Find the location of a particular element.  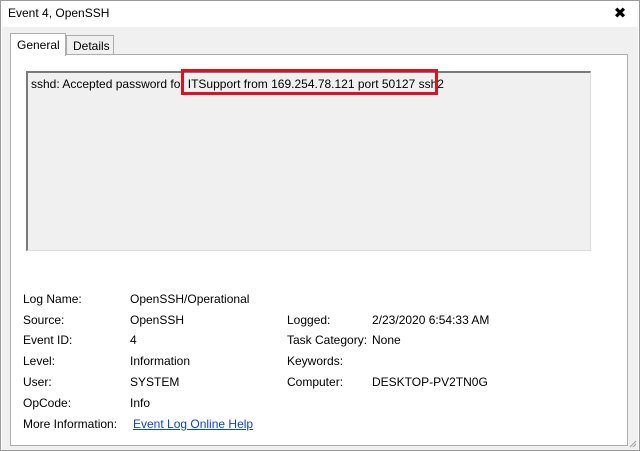

computer-label: Computer: is located at coordinates (315, 382).